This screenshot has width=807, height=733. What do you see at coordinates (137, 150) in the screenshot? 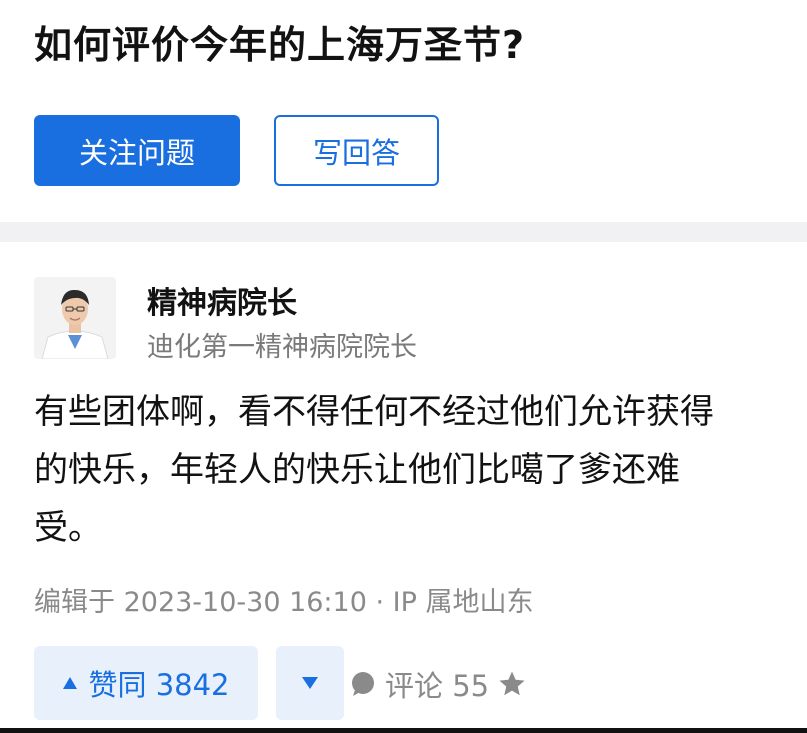
I see `follow-question-button: 关注问题` at bounding box center [137, 150].